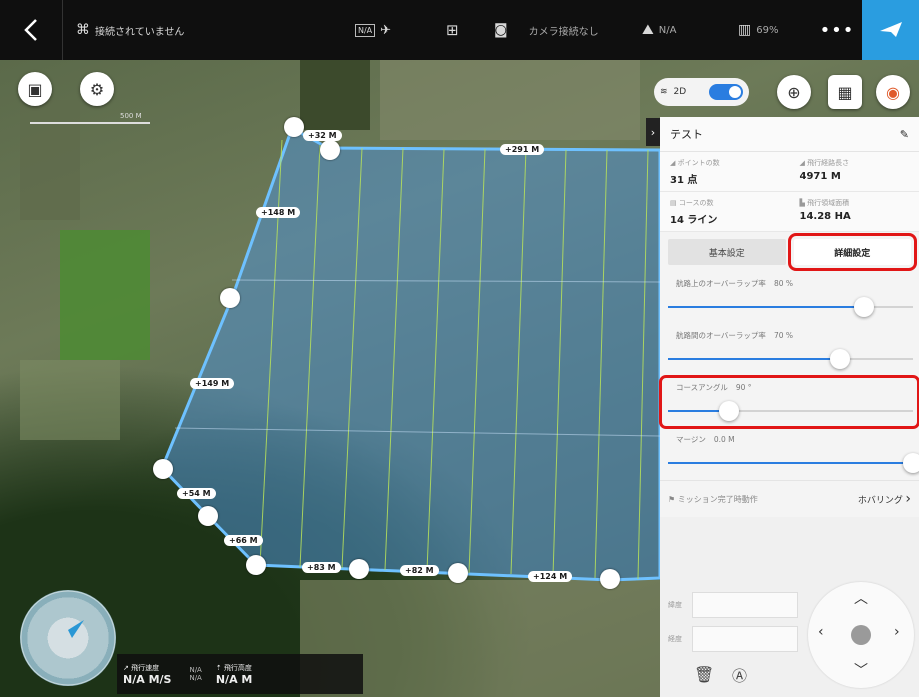 This screenshot has width=919, height=697. I want to click on mission-end-action: ⚑ ミッション完了時動作 ホバリング ›, so click(789, 498).